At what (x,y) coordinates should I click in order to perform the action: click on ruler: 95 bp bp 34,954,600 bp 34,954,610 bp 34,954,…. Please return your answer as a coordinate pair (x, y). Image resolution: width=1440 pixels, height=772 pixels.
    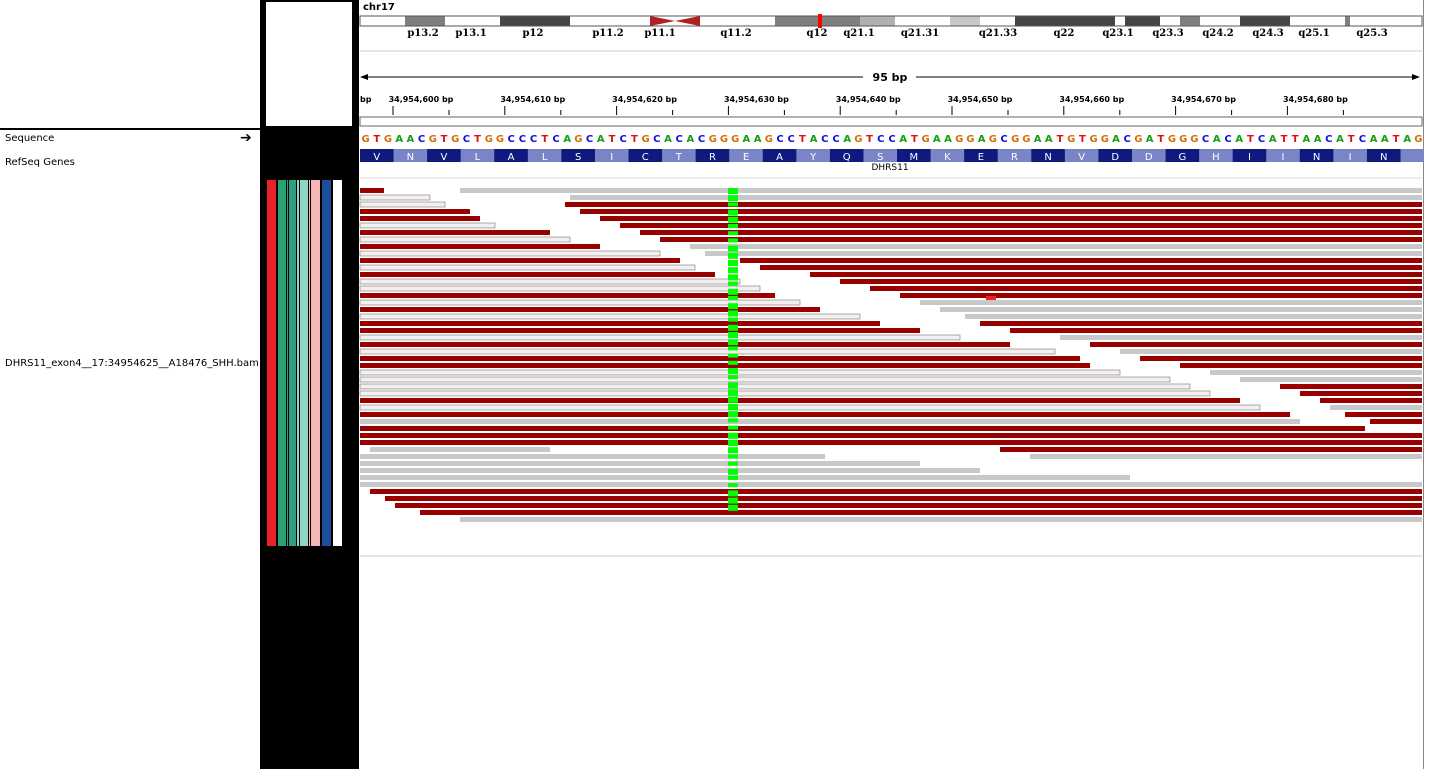
    Looking at the image, I should click on (891, 98).